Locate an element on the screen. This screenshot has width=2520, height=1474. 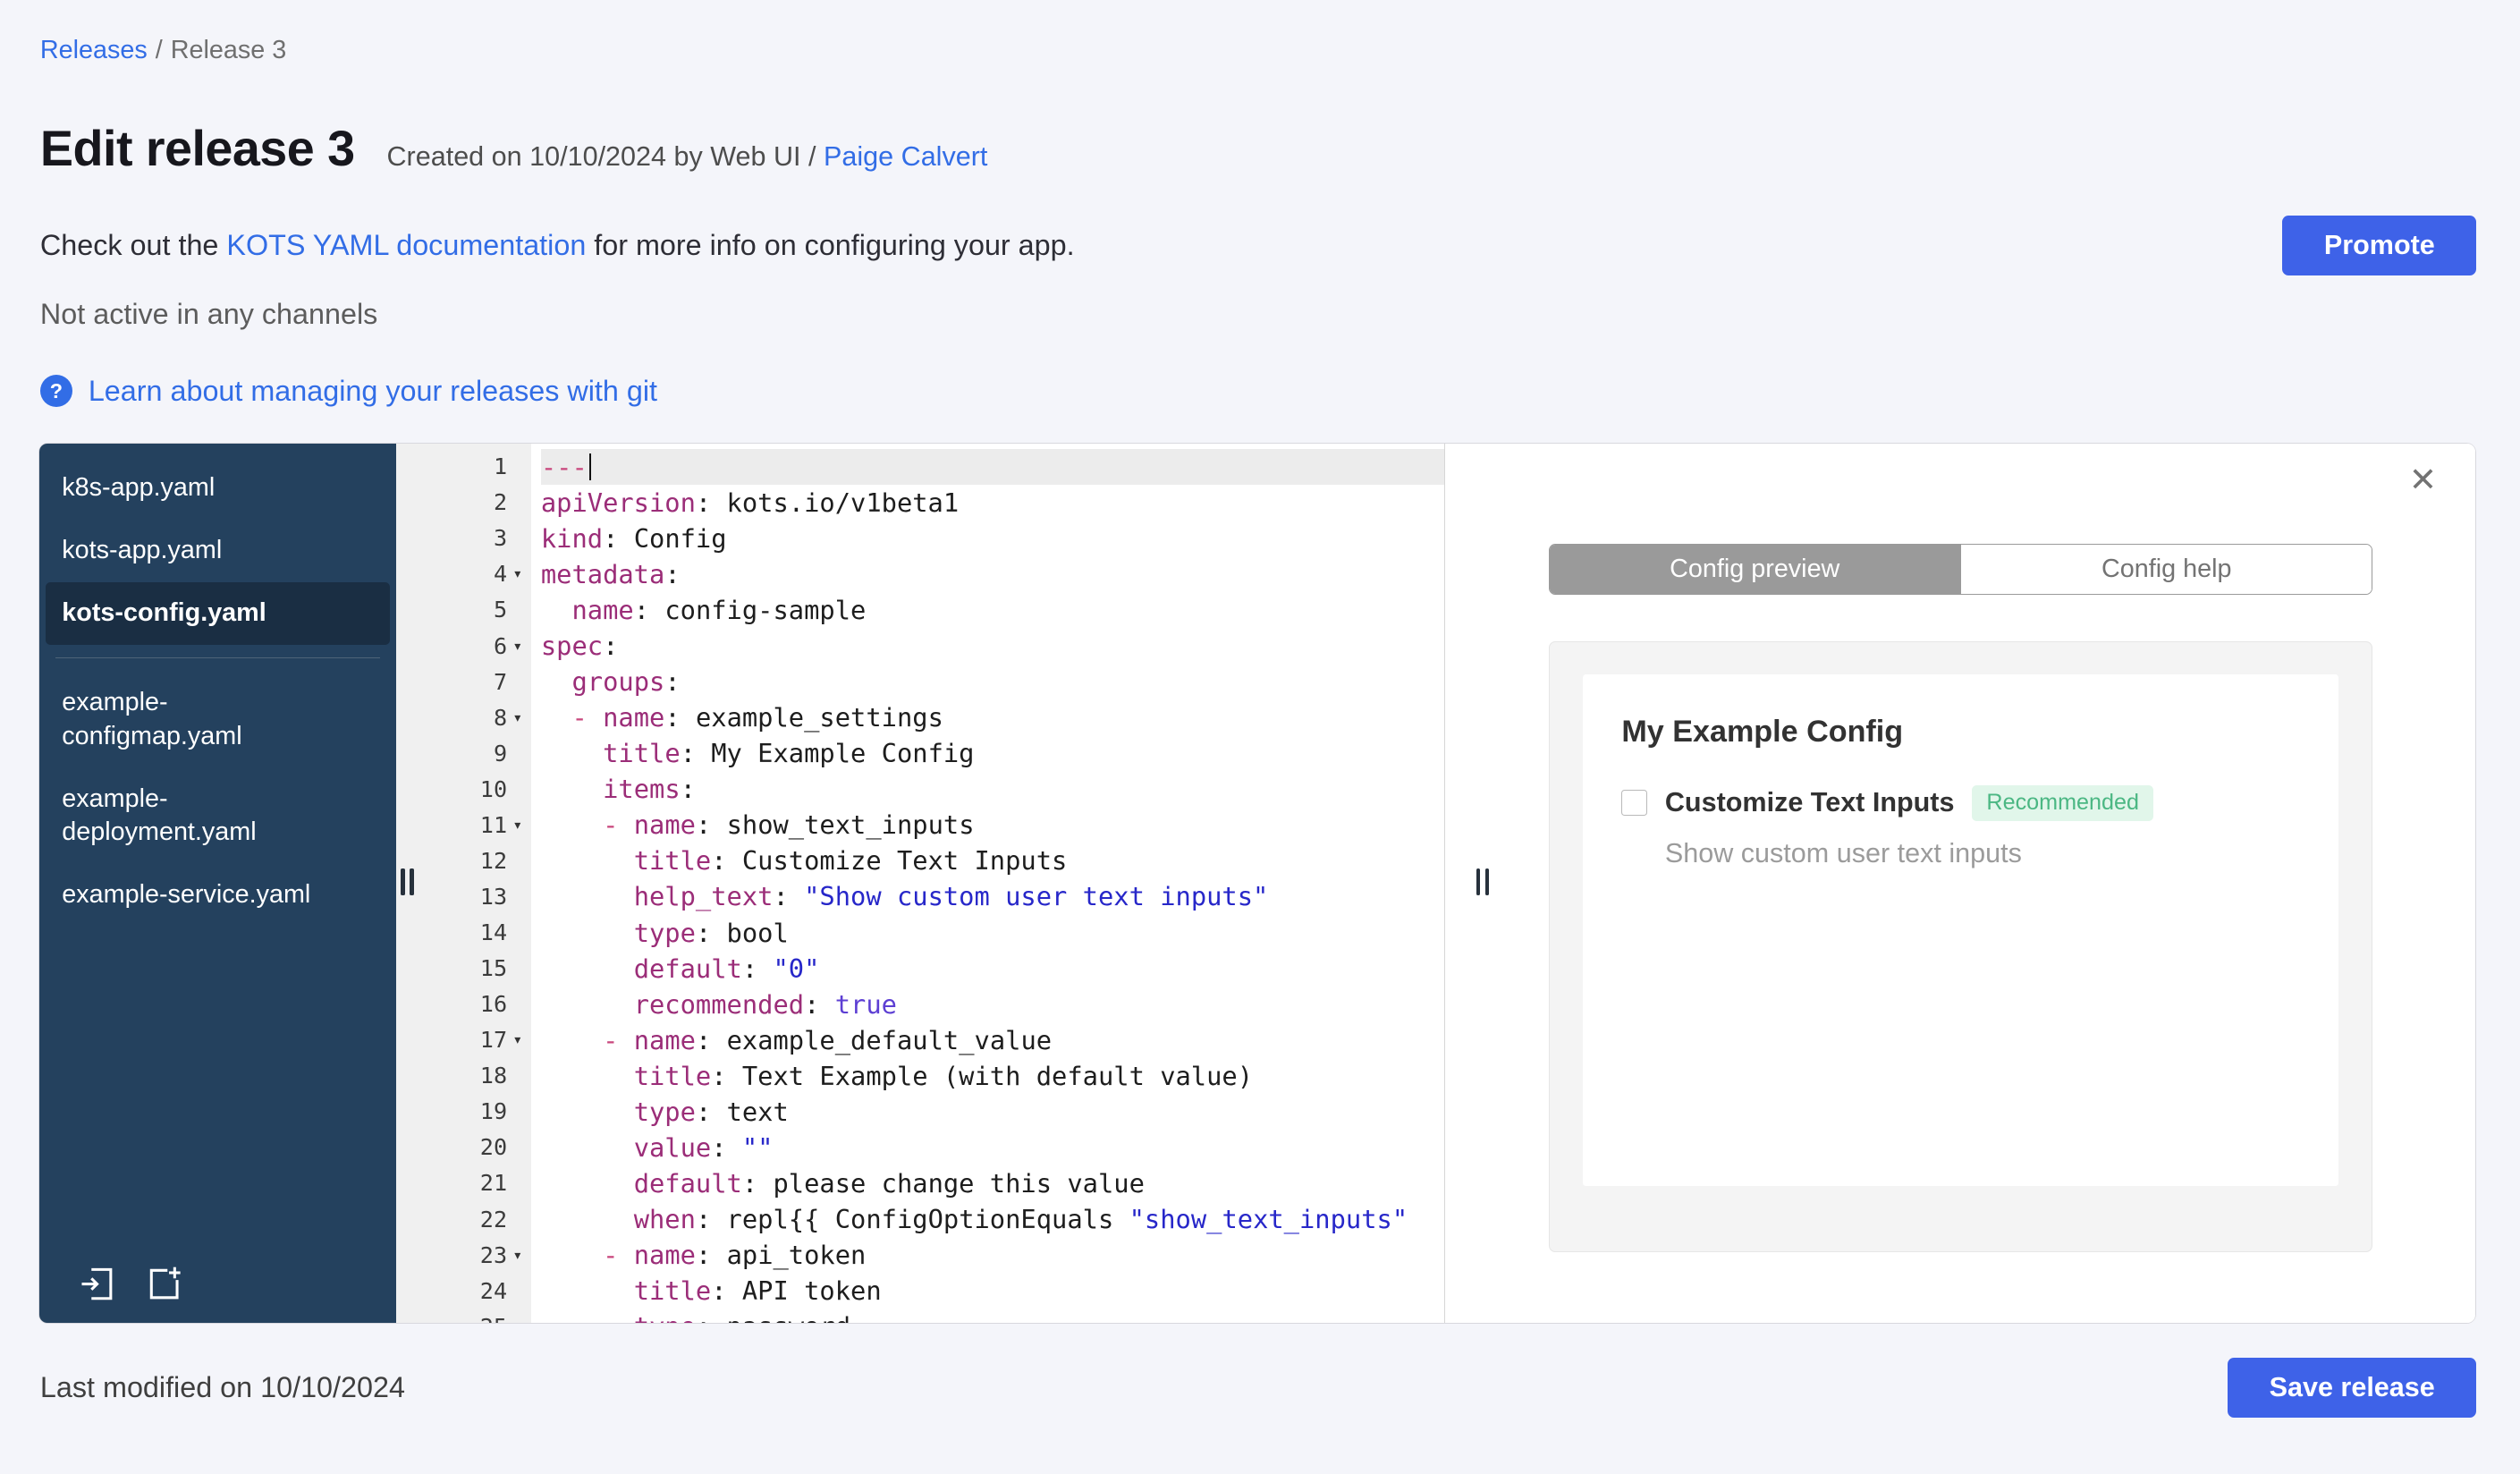
gutter-line: 2▾ is located at coordinates (463, 503).